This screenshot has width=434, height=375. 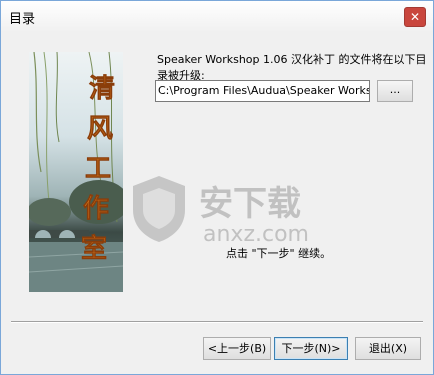 What do you see at coordinates (256, 234) in the screenshot?
I see `watermark-subtext: anxz.com` at bounding box center [256, 234].